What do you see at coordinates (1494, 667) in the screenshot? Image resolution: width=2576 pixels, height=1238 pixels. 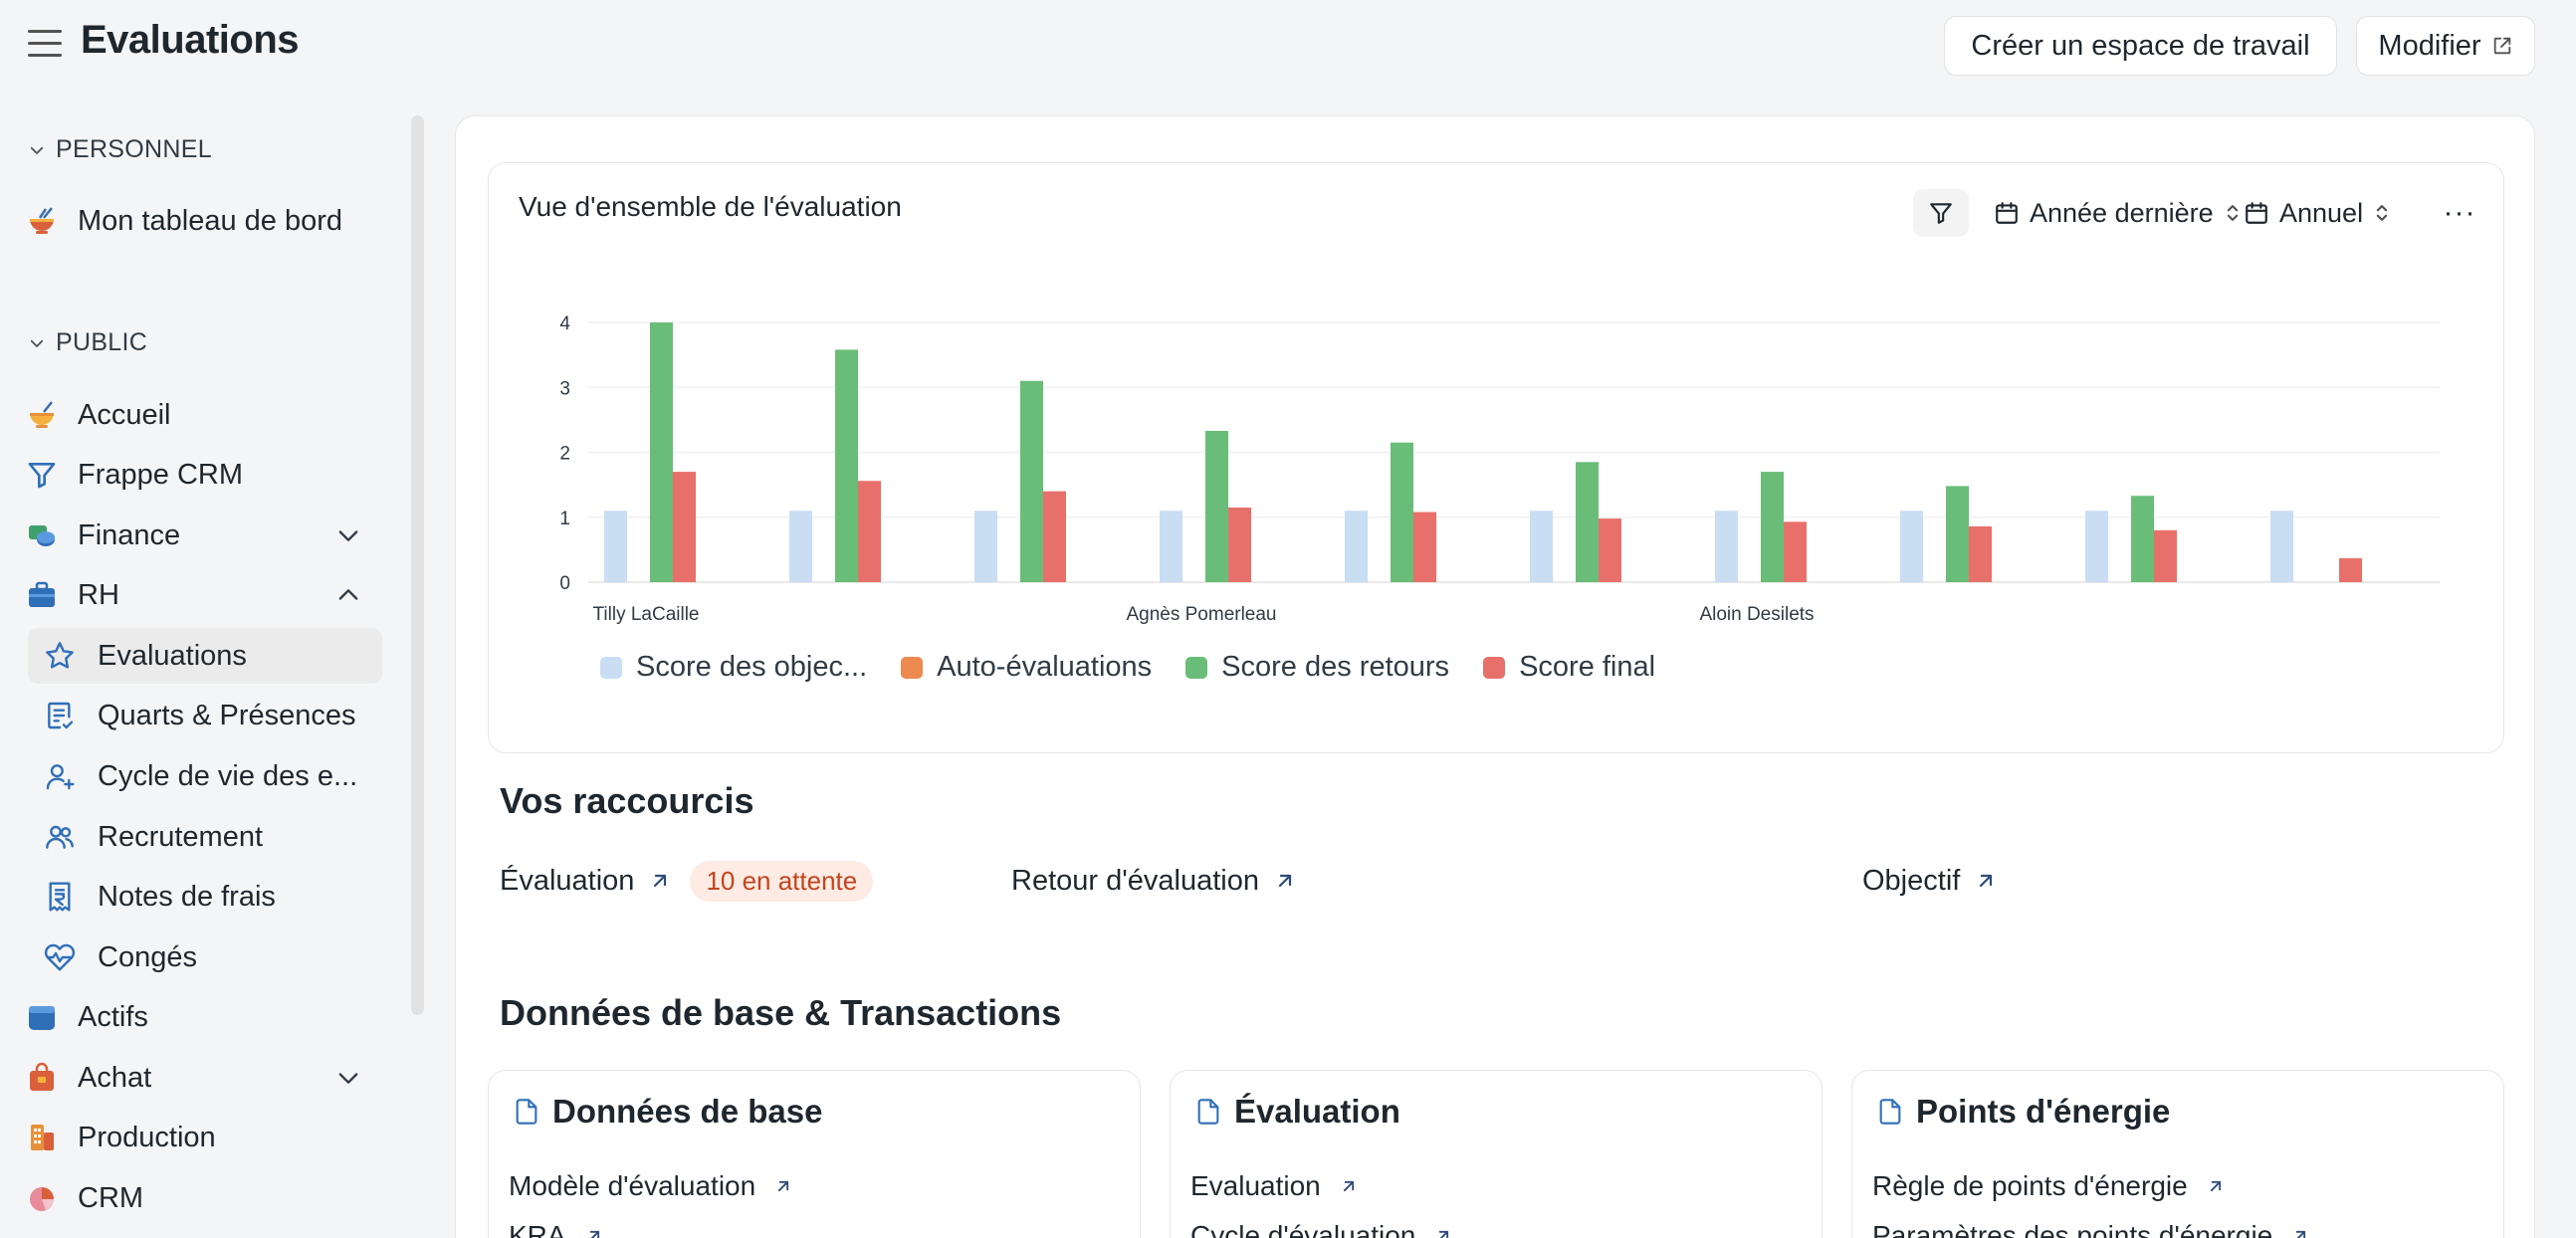 I see `legend-swatch` at bounding box center [1494, 667].